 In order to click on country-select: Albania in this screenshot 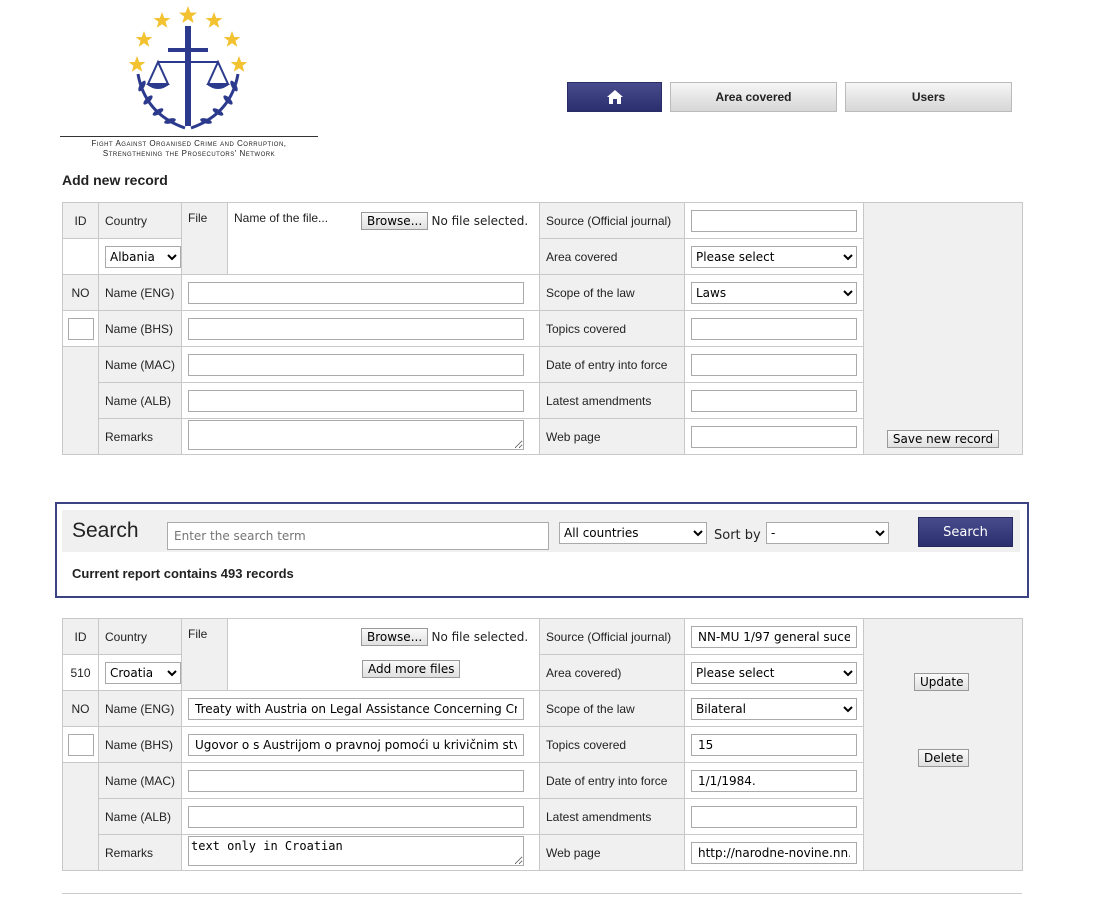, I will do `click(143, 256)`.